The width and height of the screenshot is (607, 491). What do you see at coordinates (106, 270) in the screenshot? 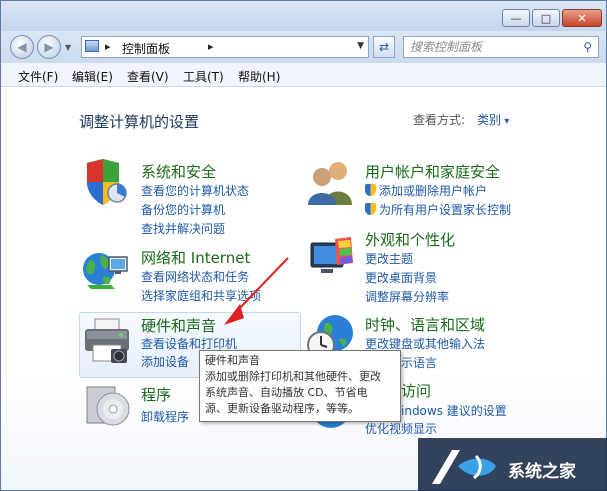
I see `network-globe-icon` at bounding box center [106, 270].